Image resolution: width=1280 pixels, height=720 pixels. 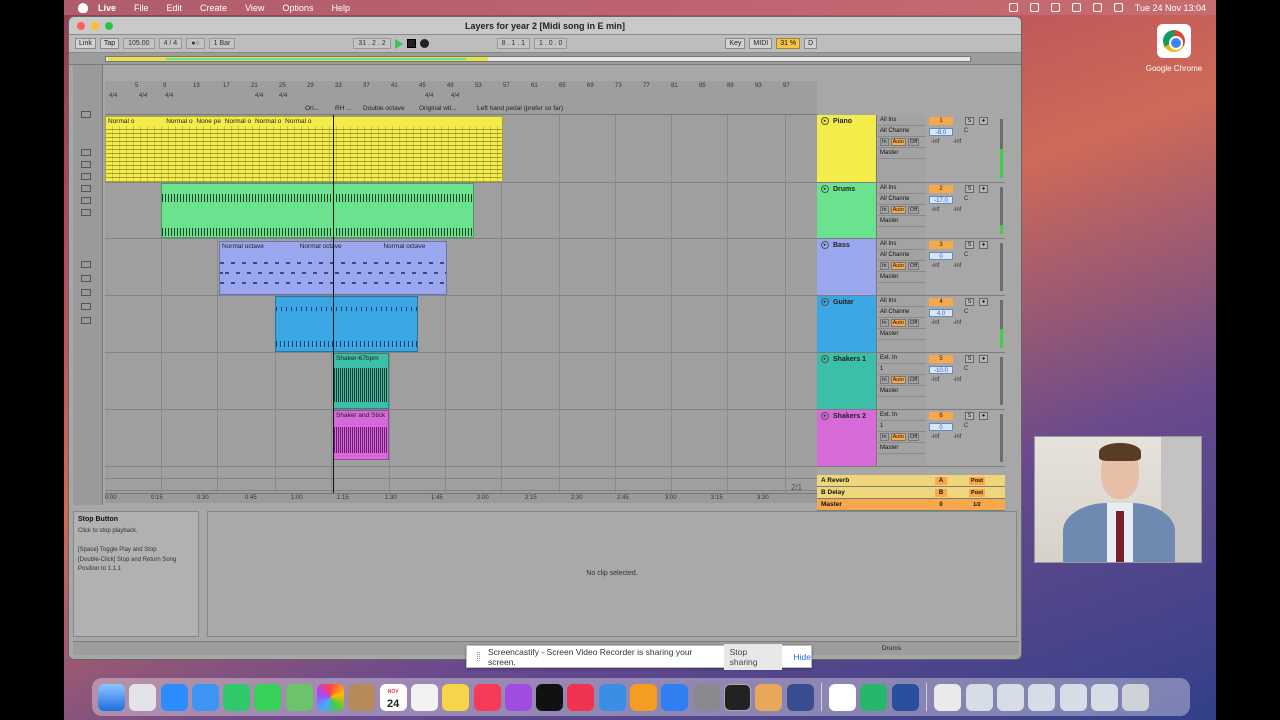 What do you see at coordinates (545, 59) in the screenshot?
I see `arrangement-overview` at bounding box center [545, 59].